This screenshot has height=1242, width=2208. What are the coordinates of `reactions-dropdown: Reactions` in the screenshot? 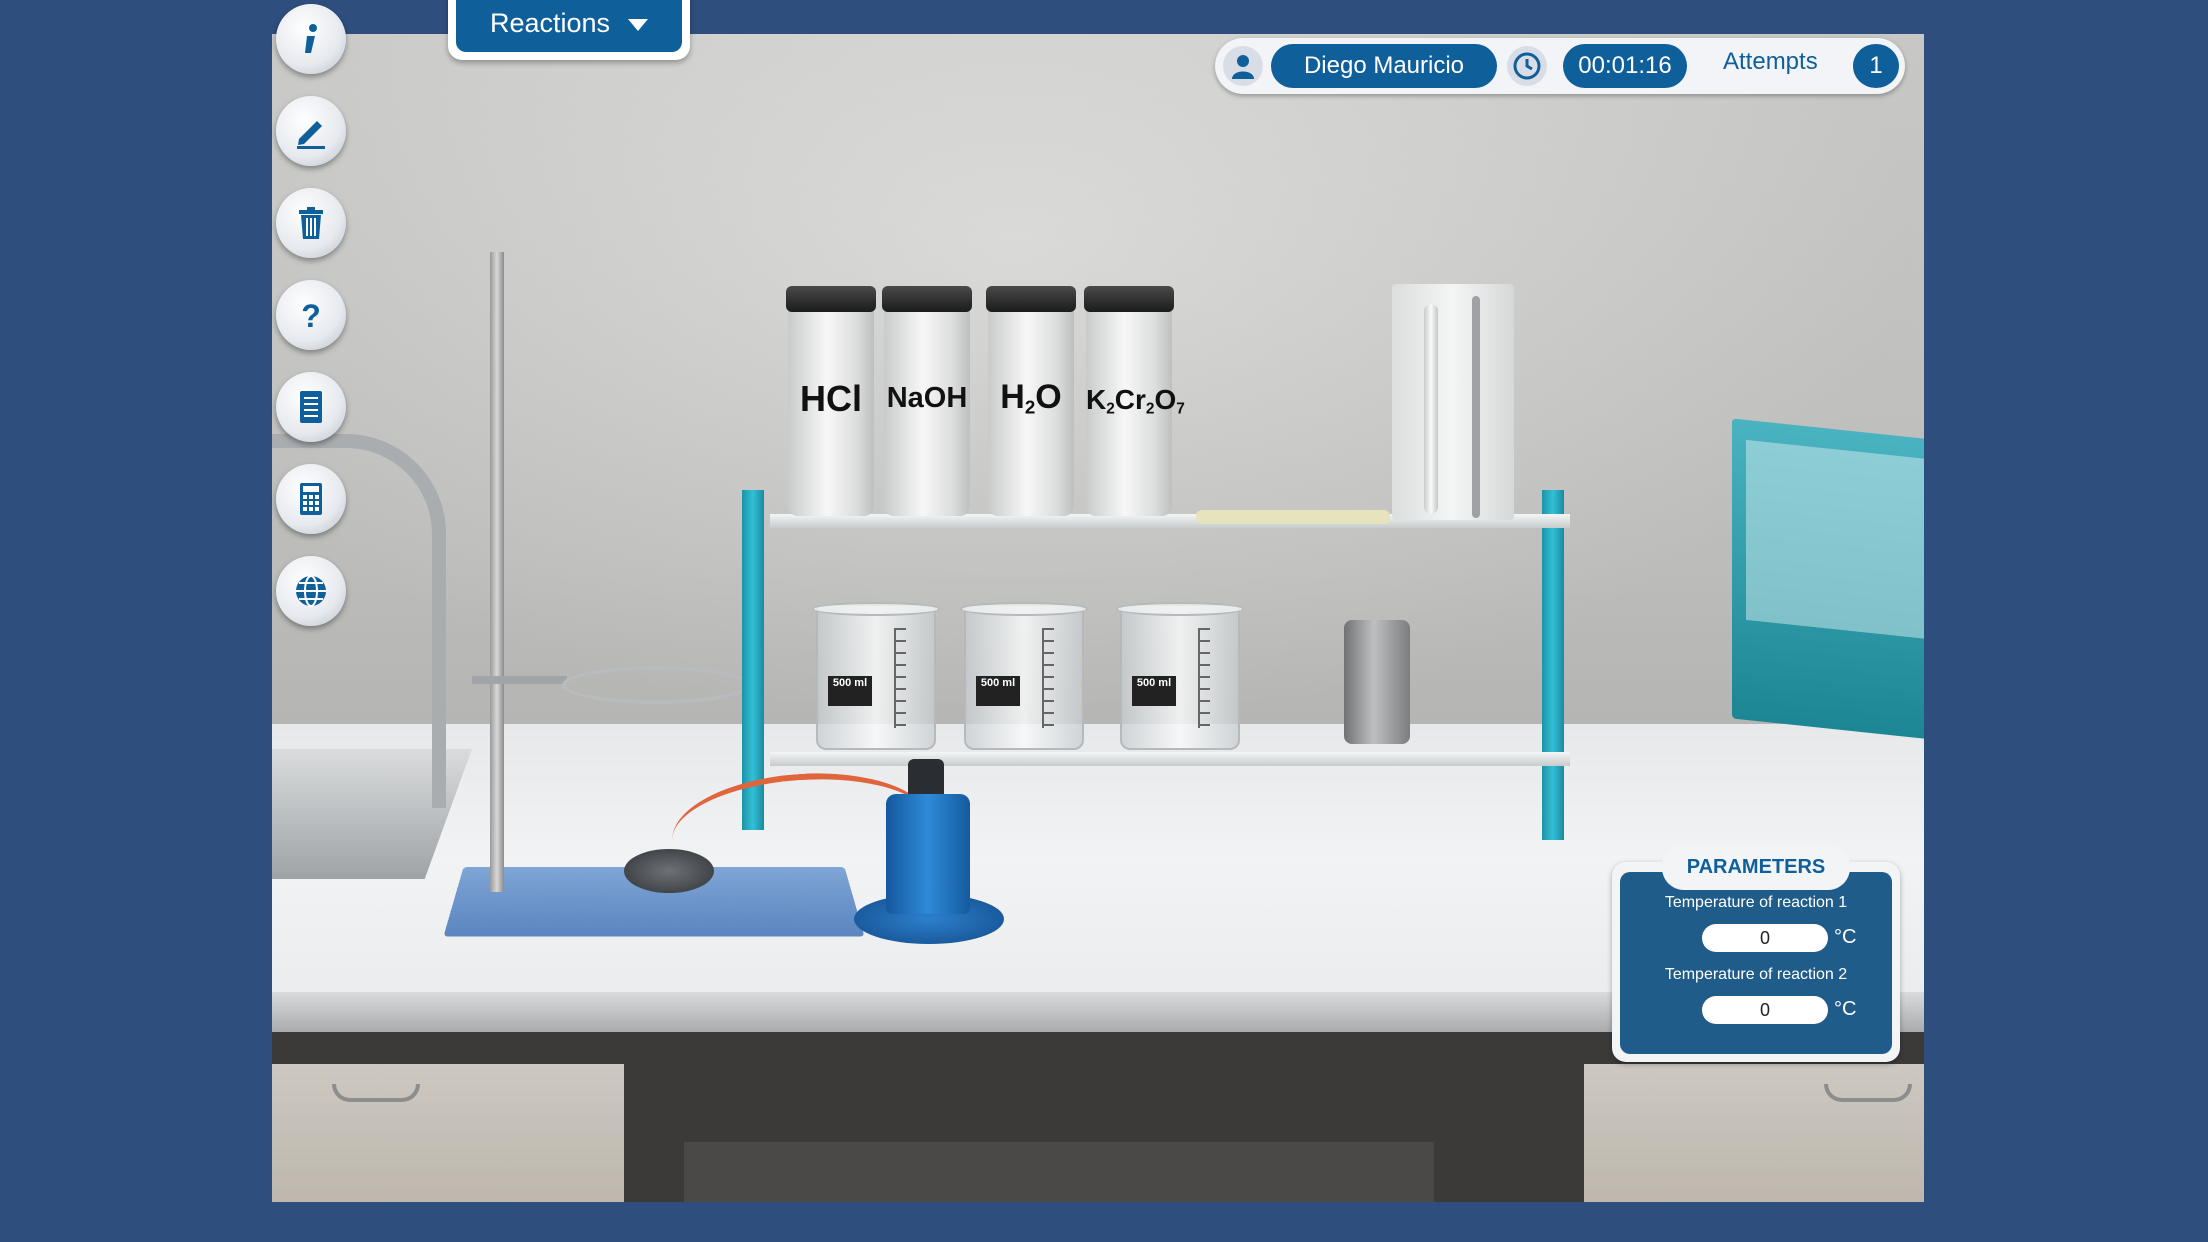 It's located at (569, 30).